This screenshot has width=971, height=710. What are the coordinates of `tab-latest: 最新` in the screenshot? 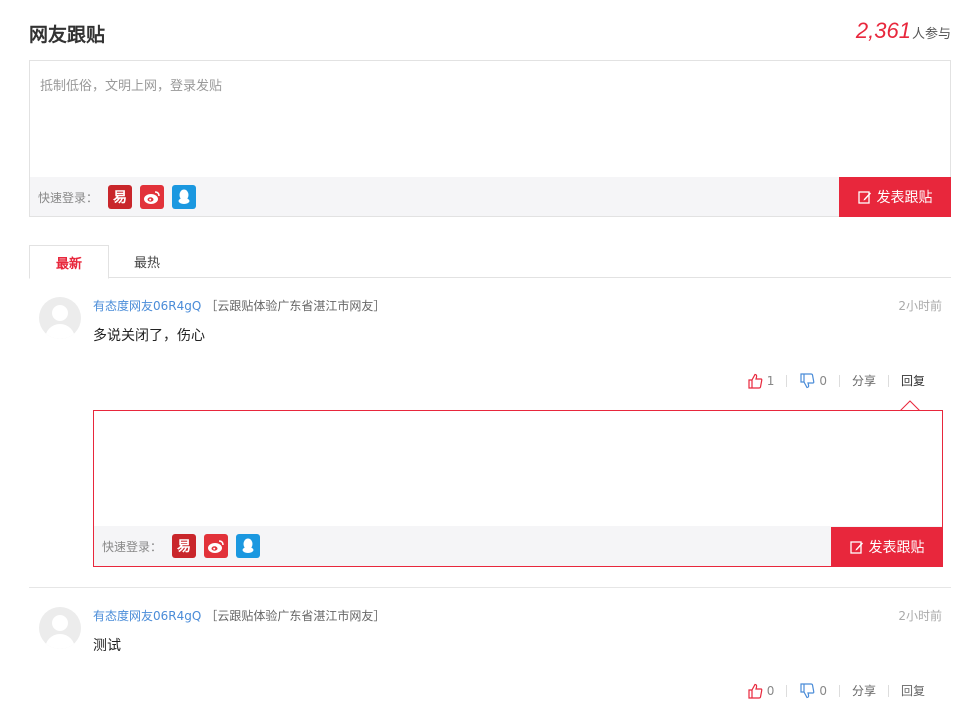 It's located at (69, 262).